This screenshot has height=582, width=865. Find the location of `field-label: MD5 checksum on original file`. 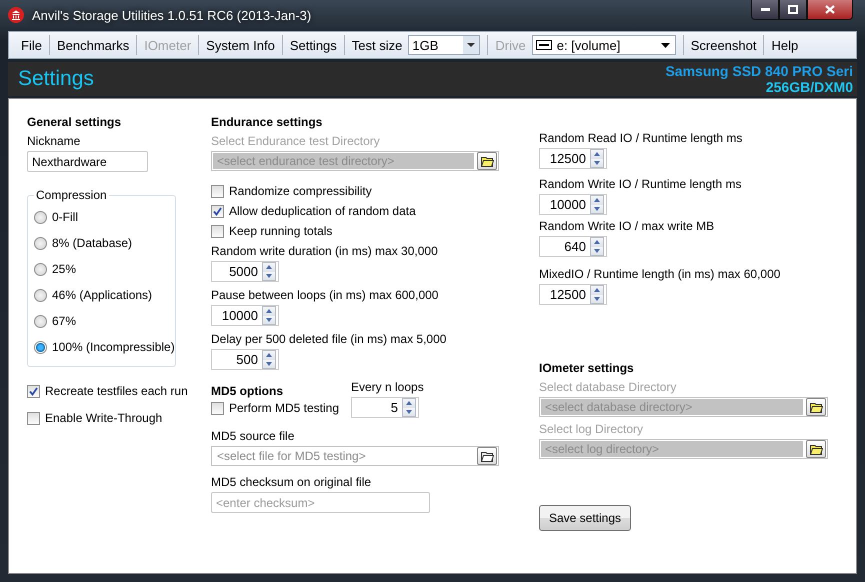

field-label: MD5 checksum on original file is located at coordinates (291, 482).